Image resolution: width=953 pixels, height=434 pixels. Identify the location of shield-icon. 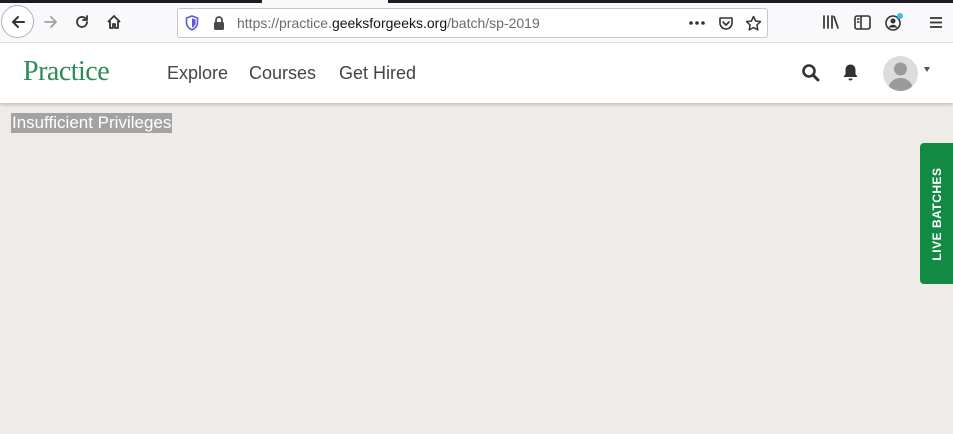
(192, 23).